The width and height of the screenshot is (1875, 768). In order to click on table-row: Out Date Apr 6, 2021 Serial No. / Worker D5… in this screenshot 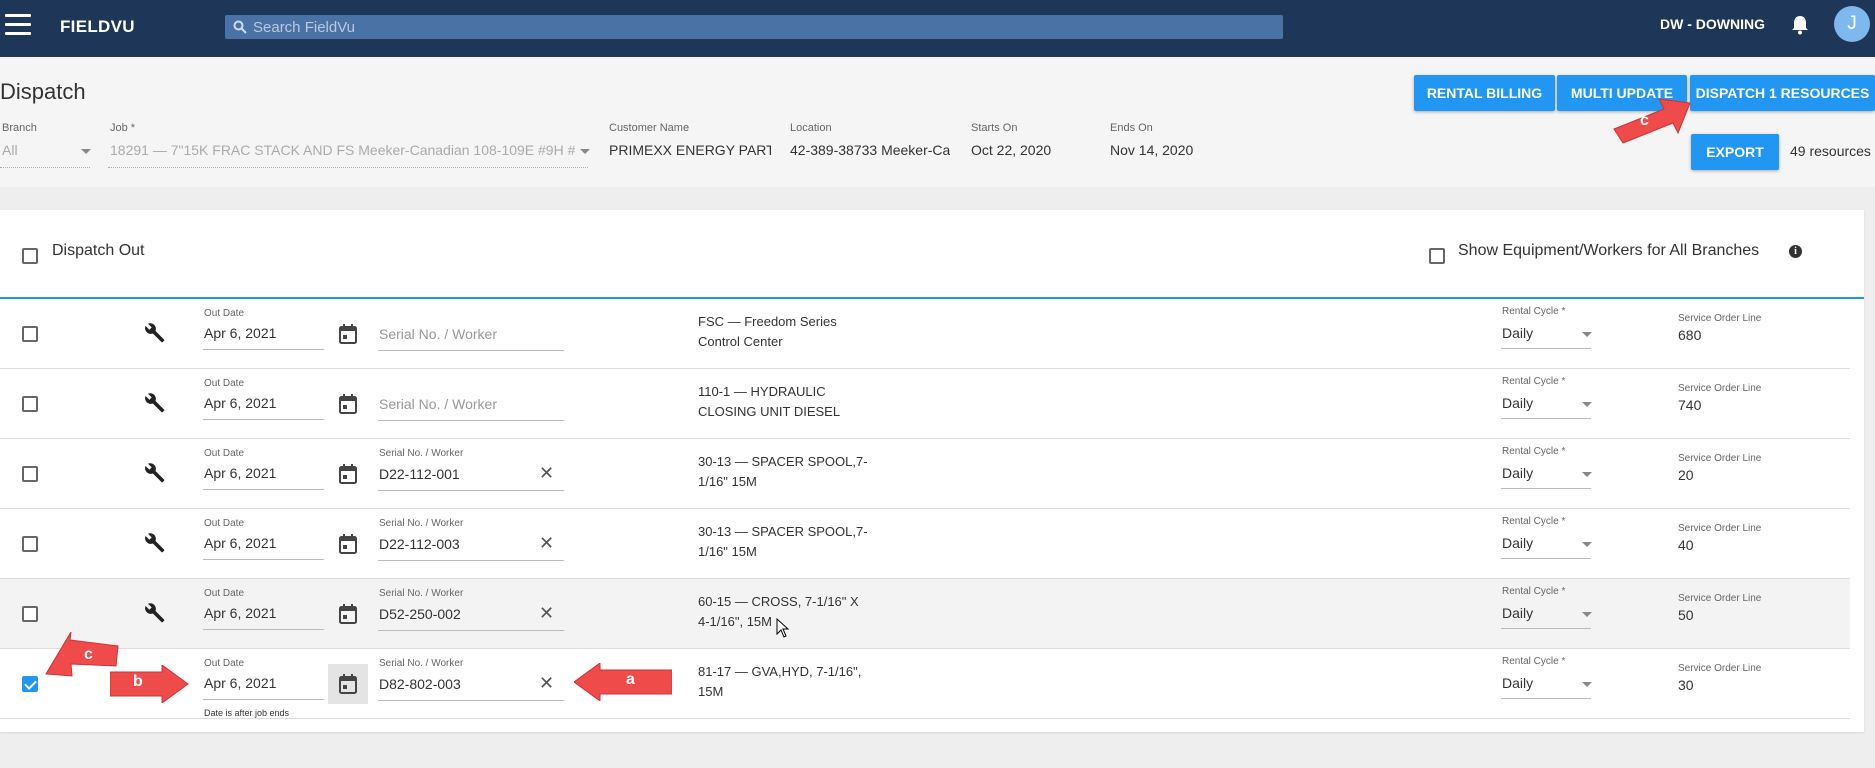, I will do `click(925, 614)`.